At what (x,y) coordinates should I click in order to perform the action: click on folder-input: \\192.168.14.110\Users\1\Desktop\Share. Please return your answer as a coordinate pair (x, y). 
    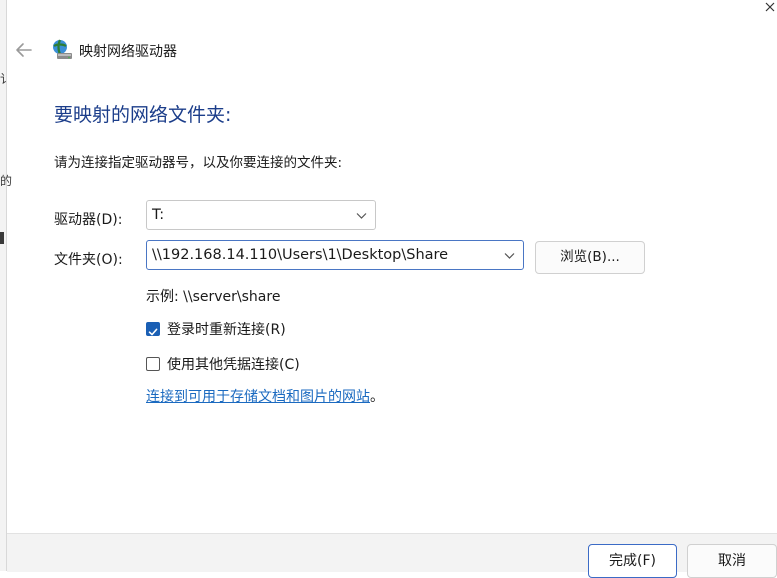
    Looking at the image, I should click on (335, 255).